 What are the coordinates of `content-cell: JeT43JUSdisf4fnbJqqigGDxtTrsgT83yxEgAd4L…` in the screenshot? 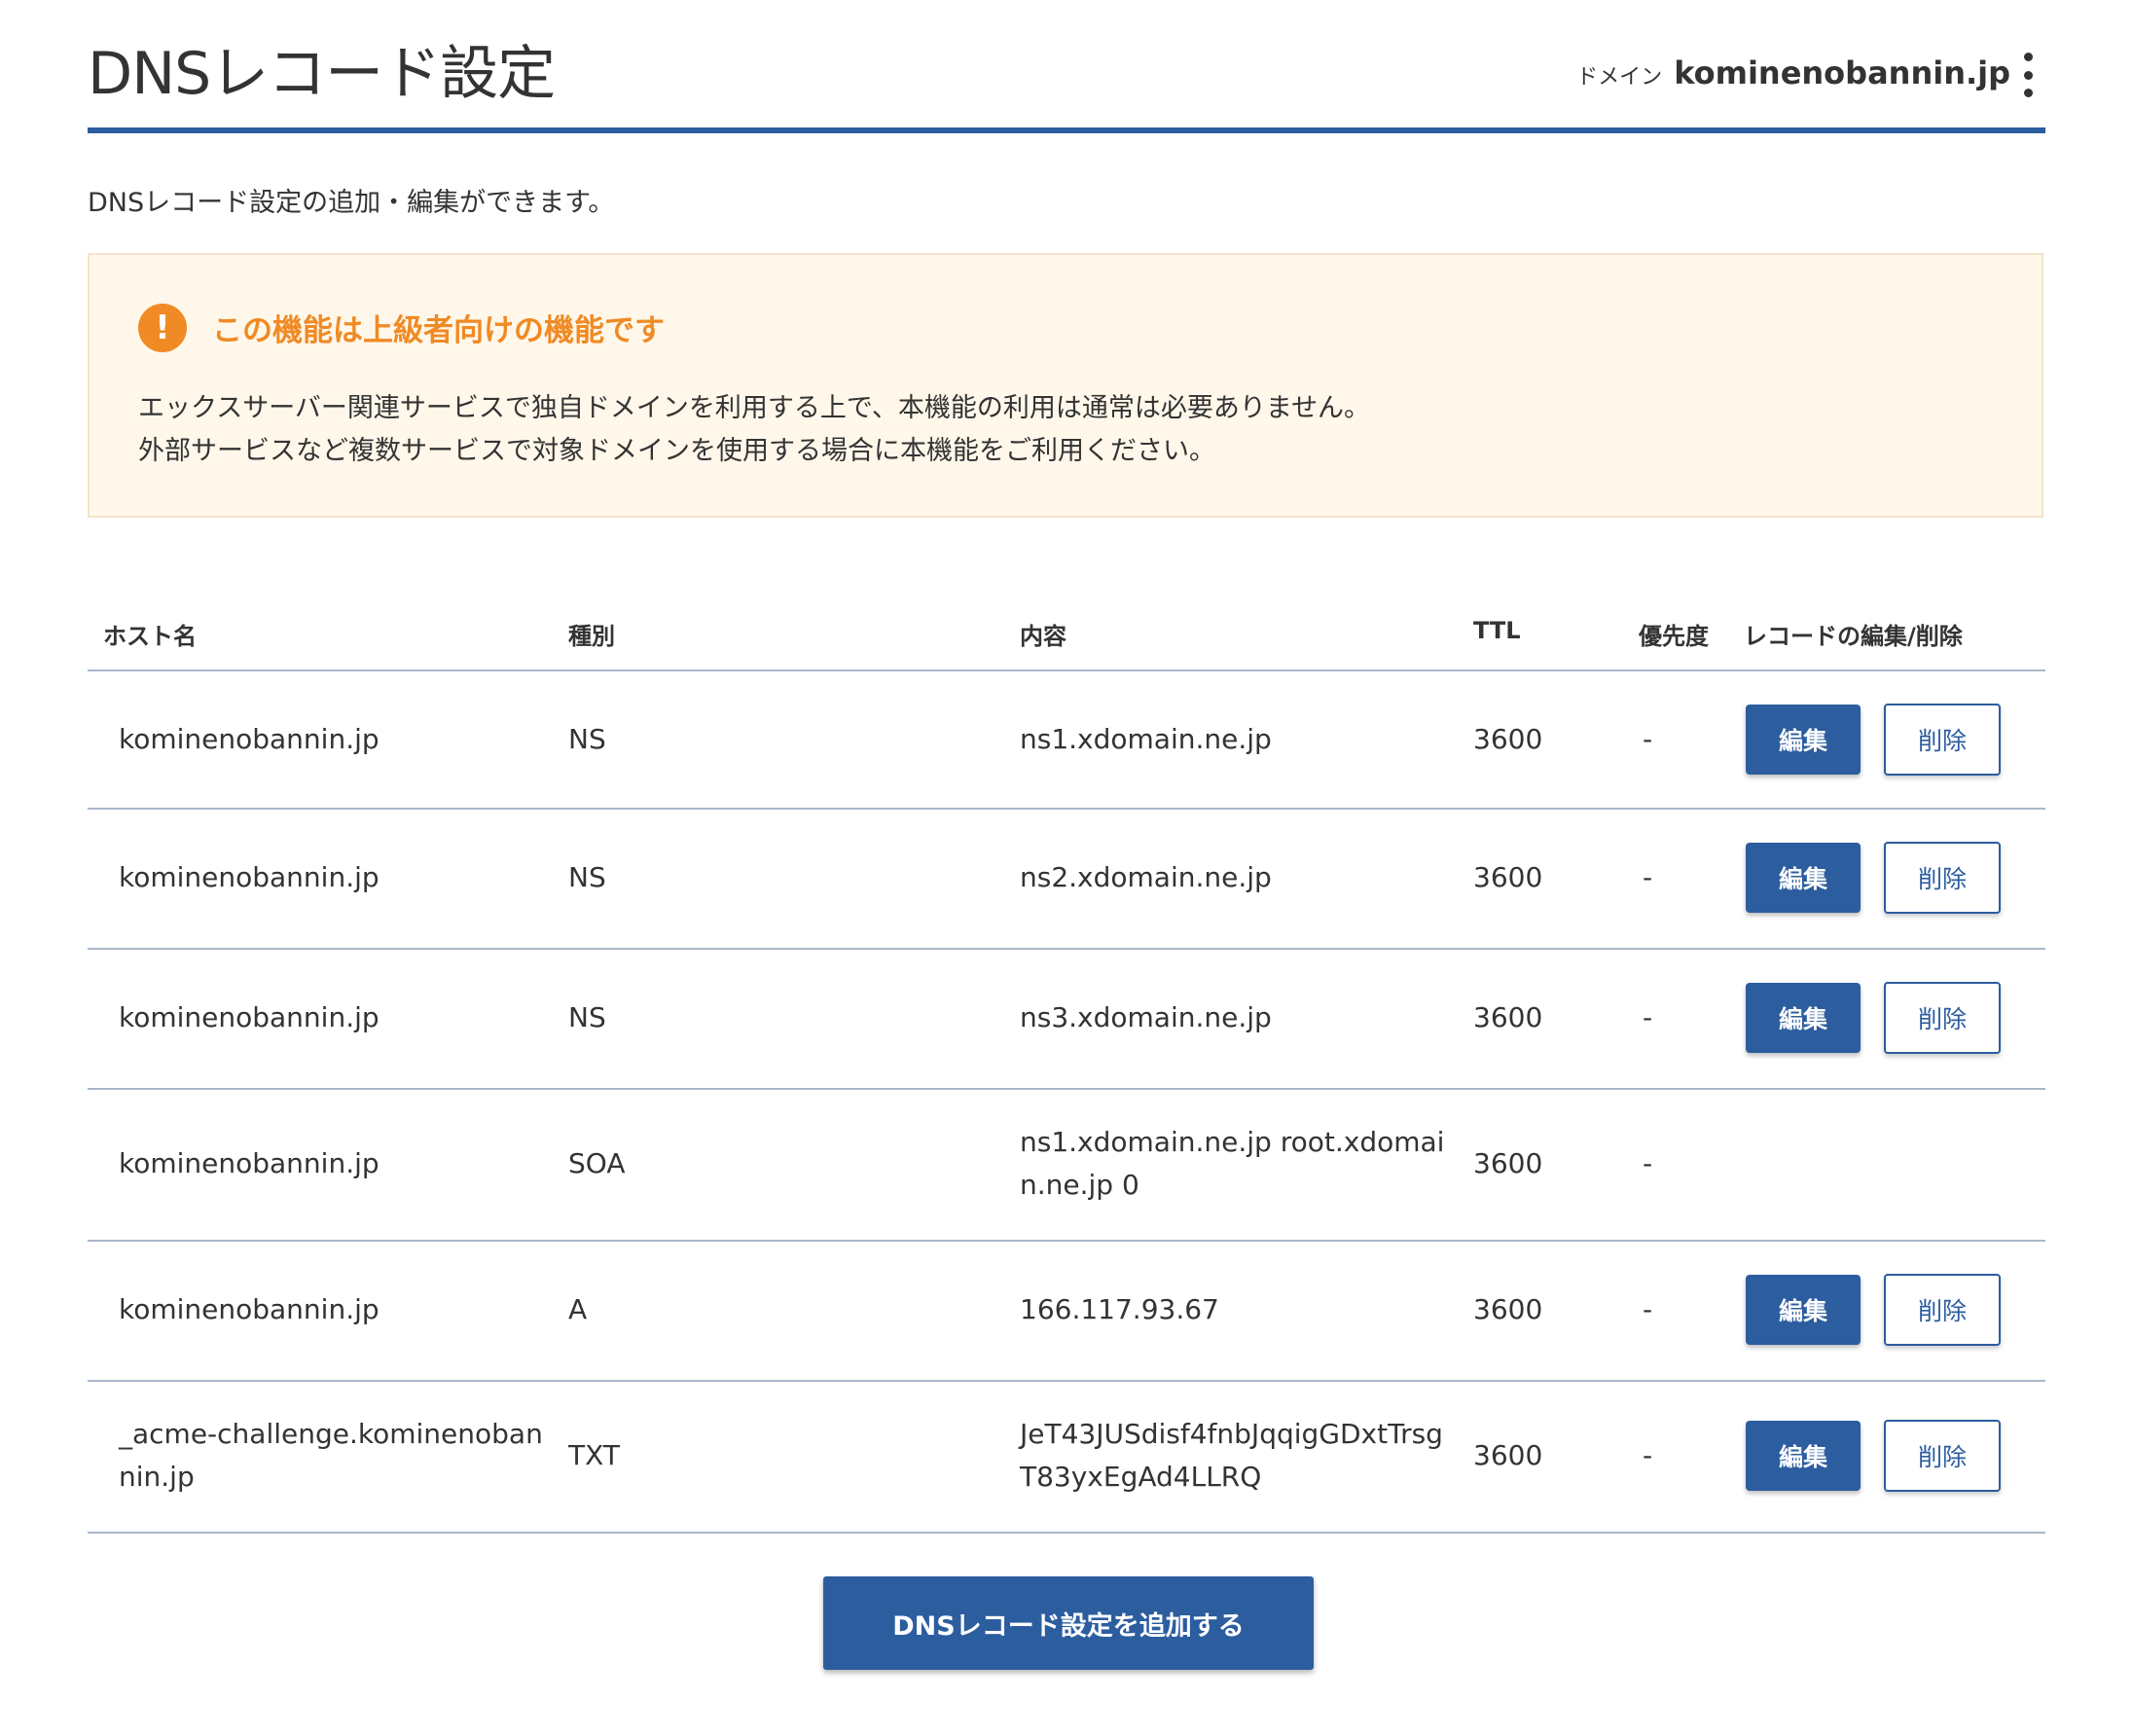 It's located at (1231, 1456).